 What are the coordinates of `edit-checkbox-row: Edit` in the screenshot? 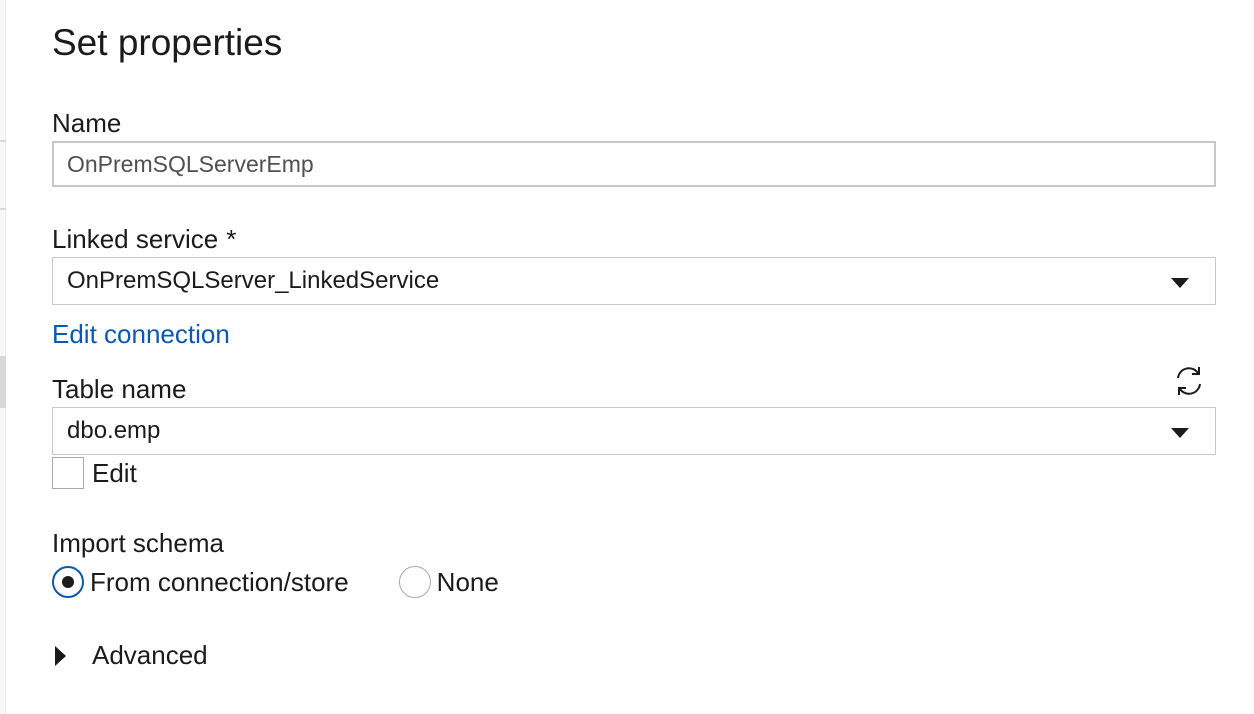 It's located at (94, 473).